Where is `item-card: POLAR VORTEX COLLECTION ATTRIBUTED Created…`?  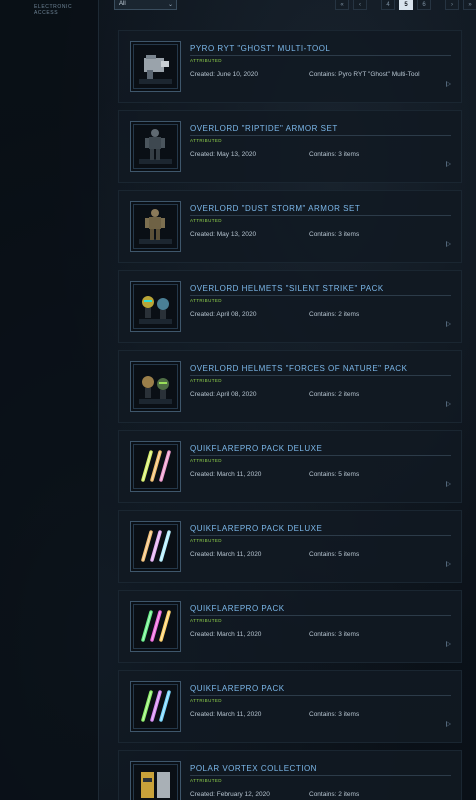 item-card: POLAR VORTEX COLLECTION ATTRIBUTED Created… is located at coordinates (290, 775).